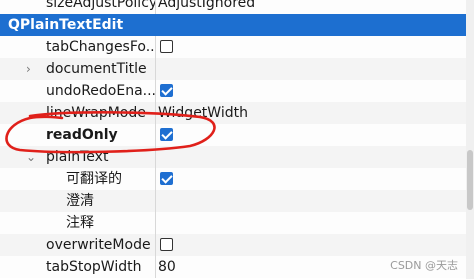 This screenshot has width=474, height=279. Describe the element at coordinates (237, 135) in the screenshot. I see `property-row: readOnly` at that location.